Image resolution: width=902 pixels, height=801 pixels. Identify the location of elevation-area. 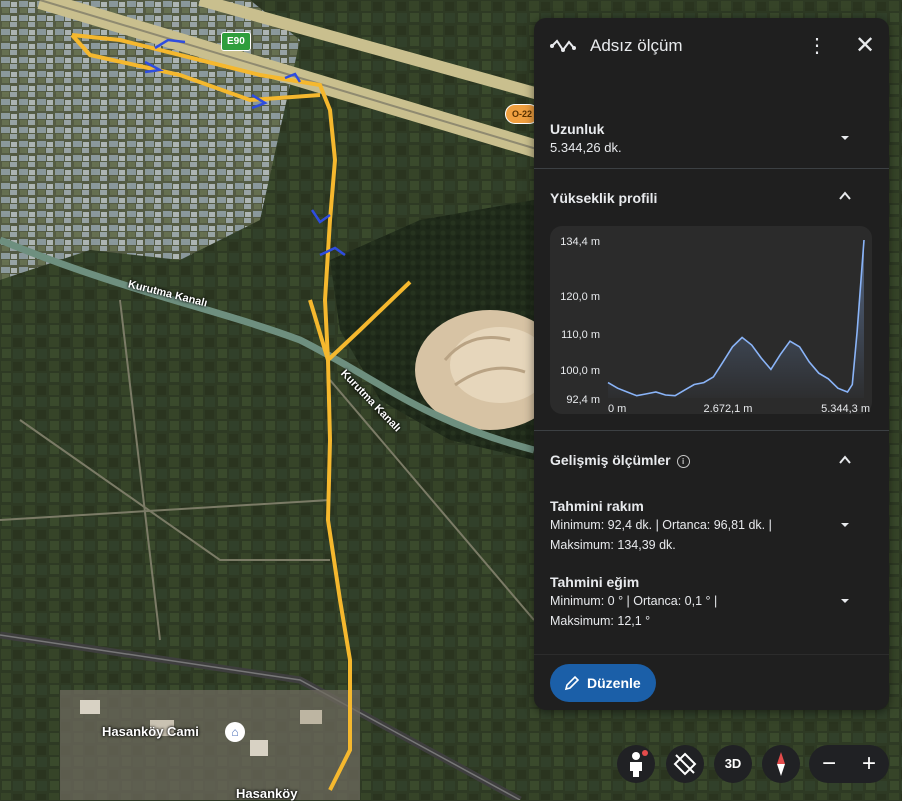
(736, 319).